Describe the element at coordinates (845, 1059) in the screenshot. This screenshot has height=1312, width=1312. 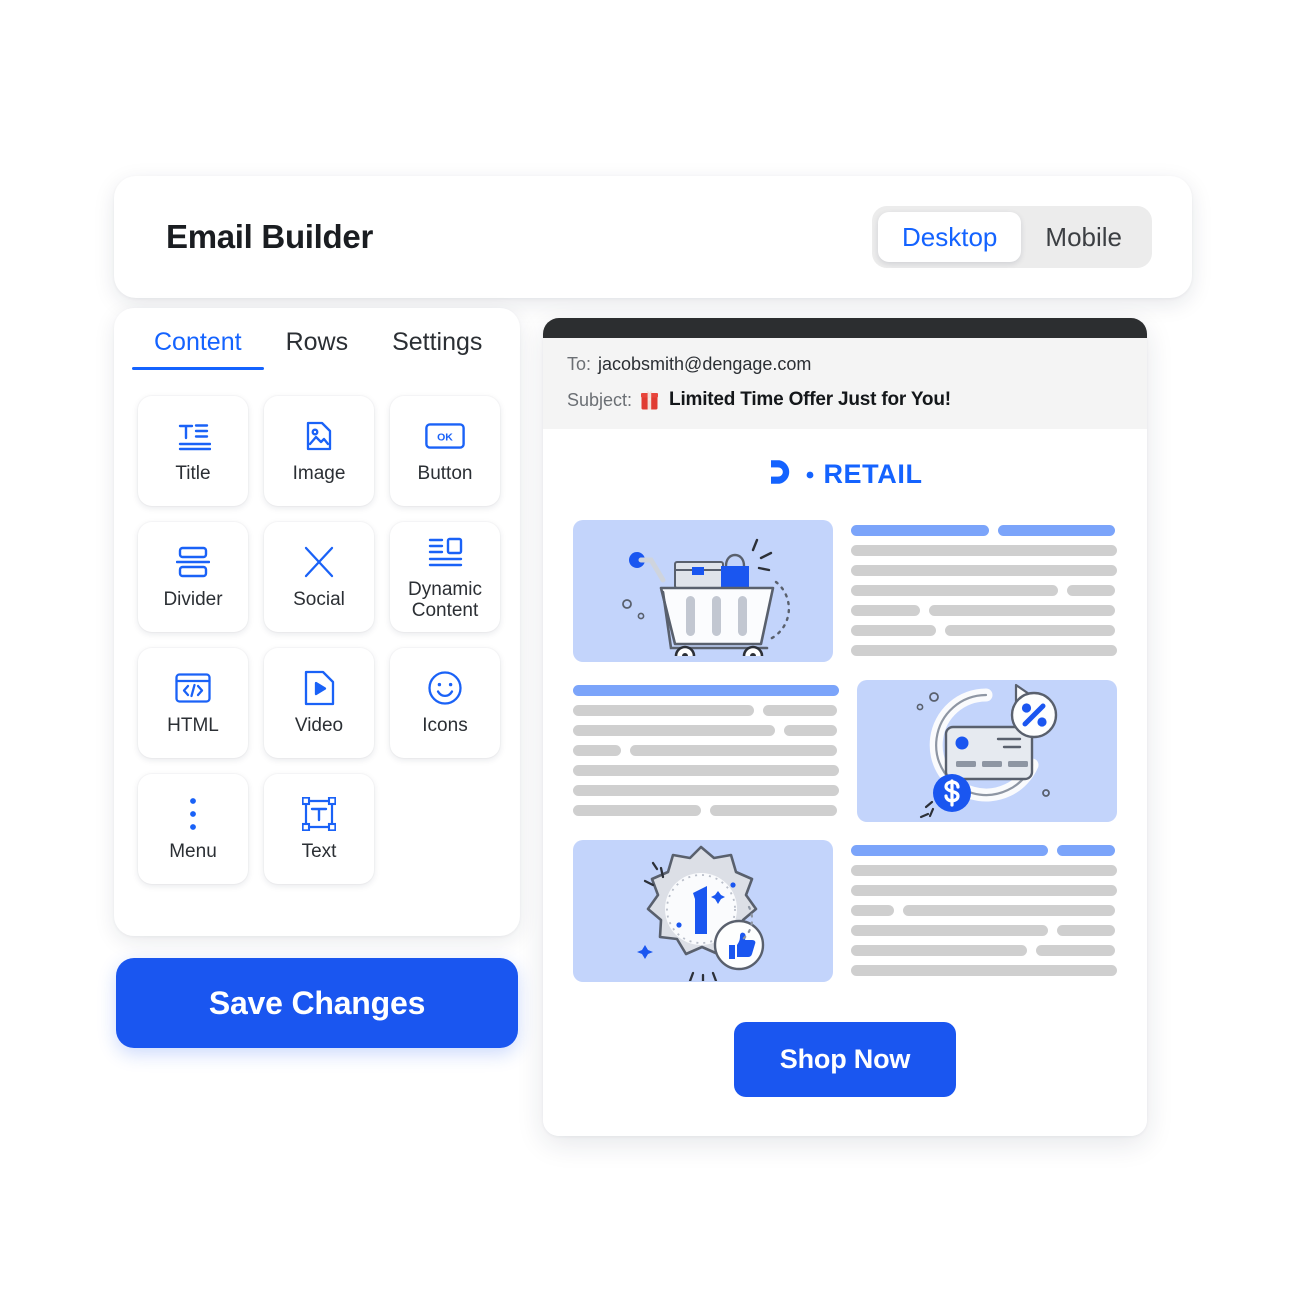
I see `shop-now-button: Shop Now` at that location.